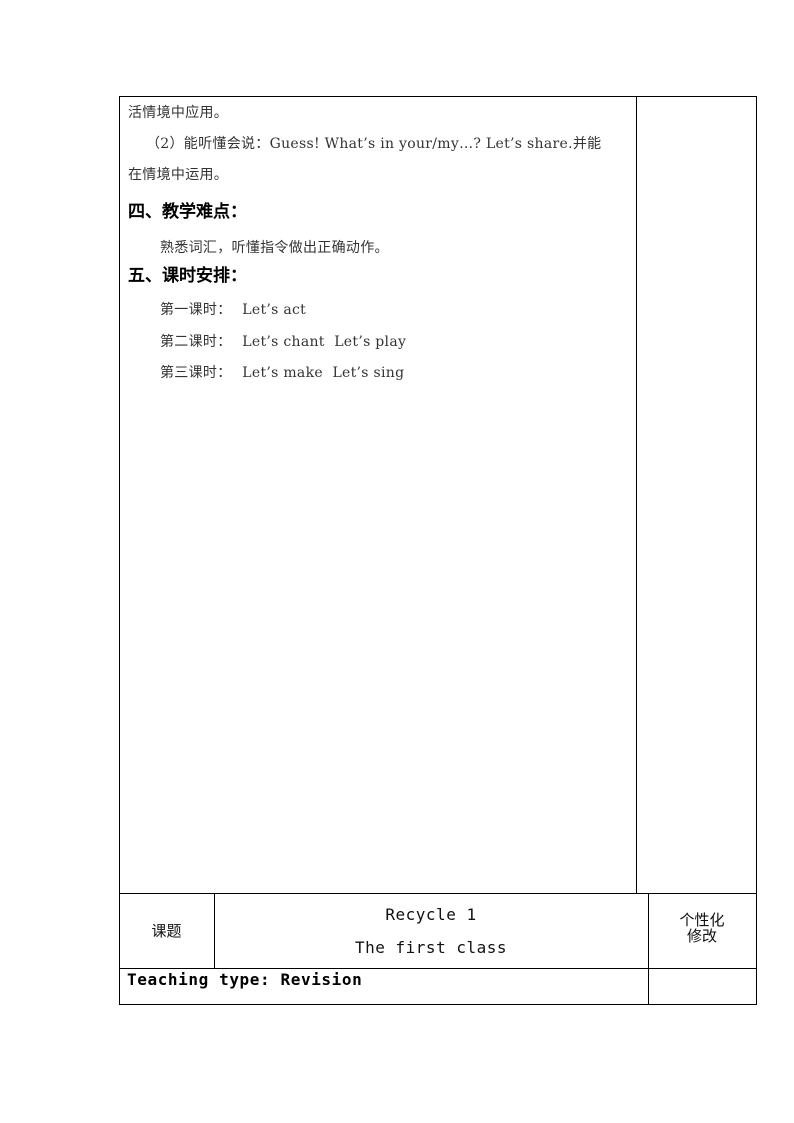 This screenshot has height=1123, width=794. I want to click on difficulties-text: 熟悉词汇，听懂指令做出正确动作。, so click(274, 248).